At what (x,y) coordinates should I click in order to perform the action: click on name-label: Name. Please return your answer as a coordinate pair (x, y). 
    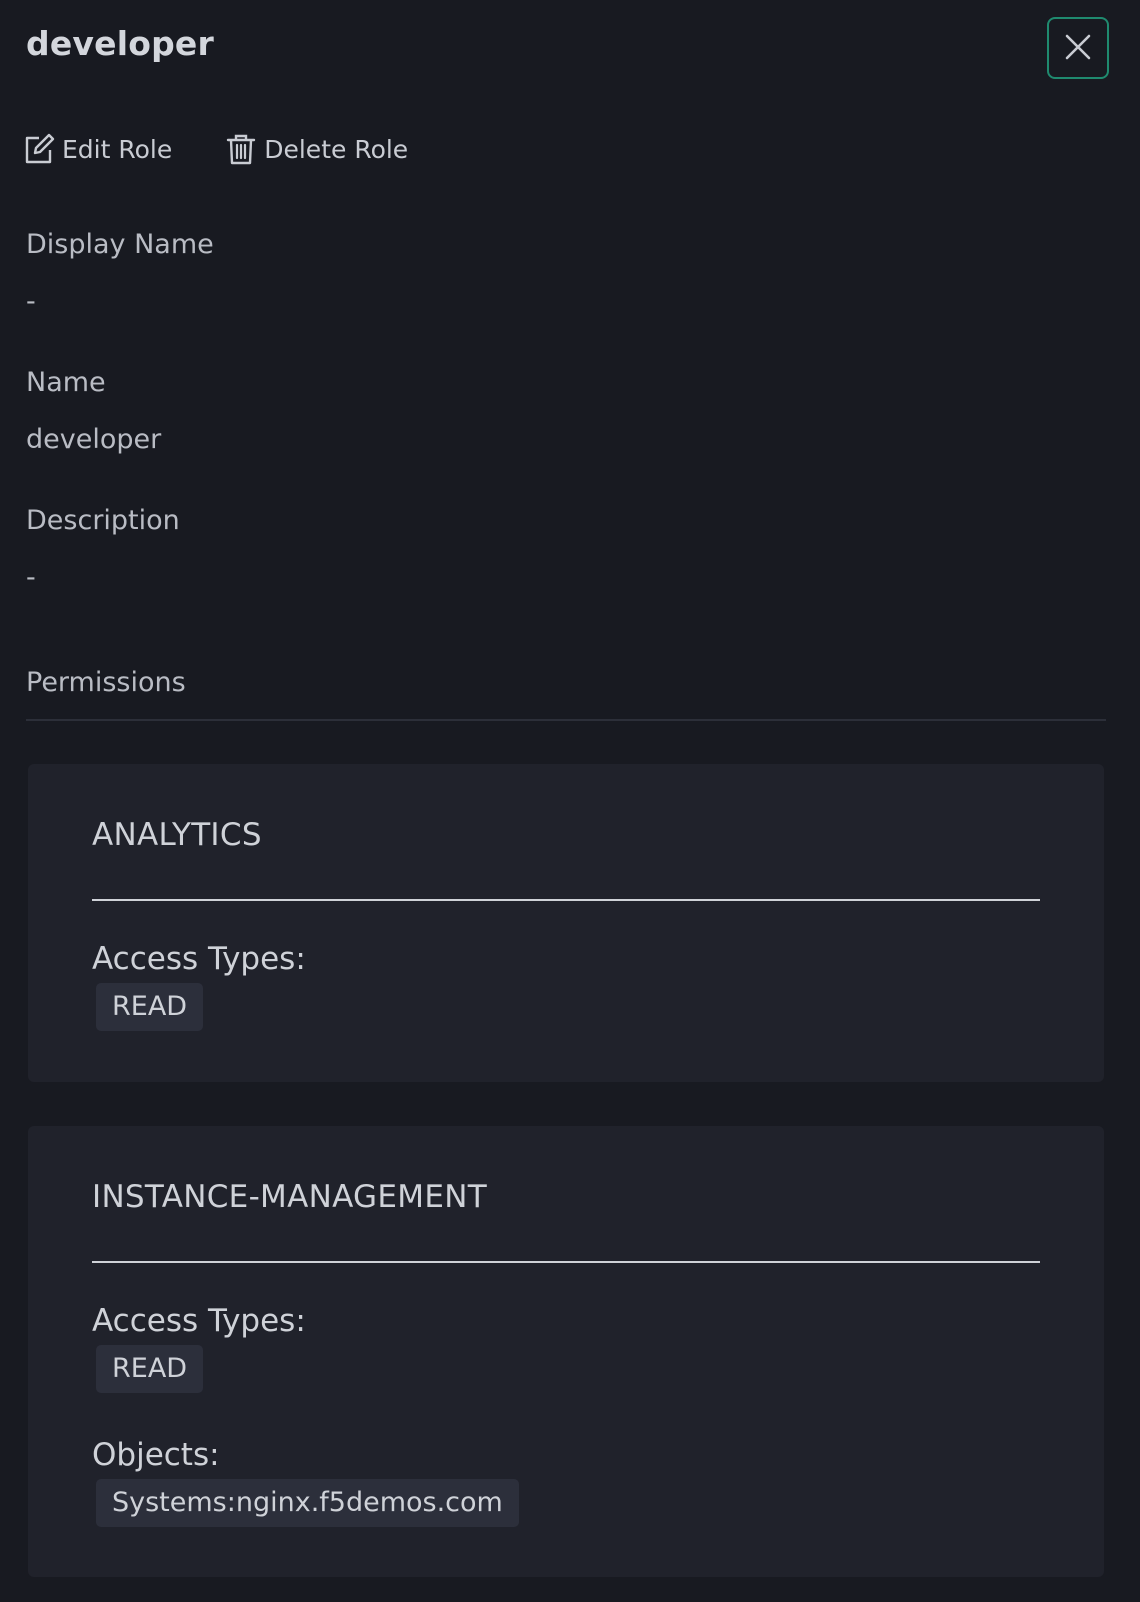
    Looking at the image, I should click on (66, 382).